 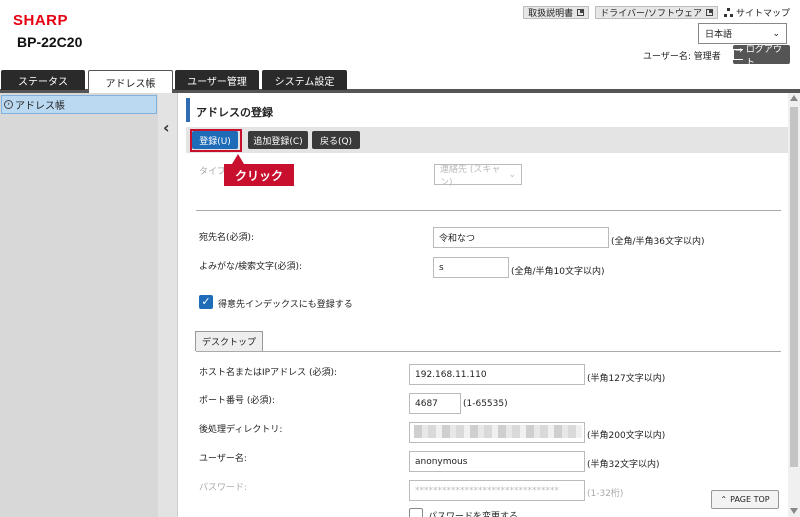 I want to click on name-label: 宛先名(必須):, so click(x=227, y=238).